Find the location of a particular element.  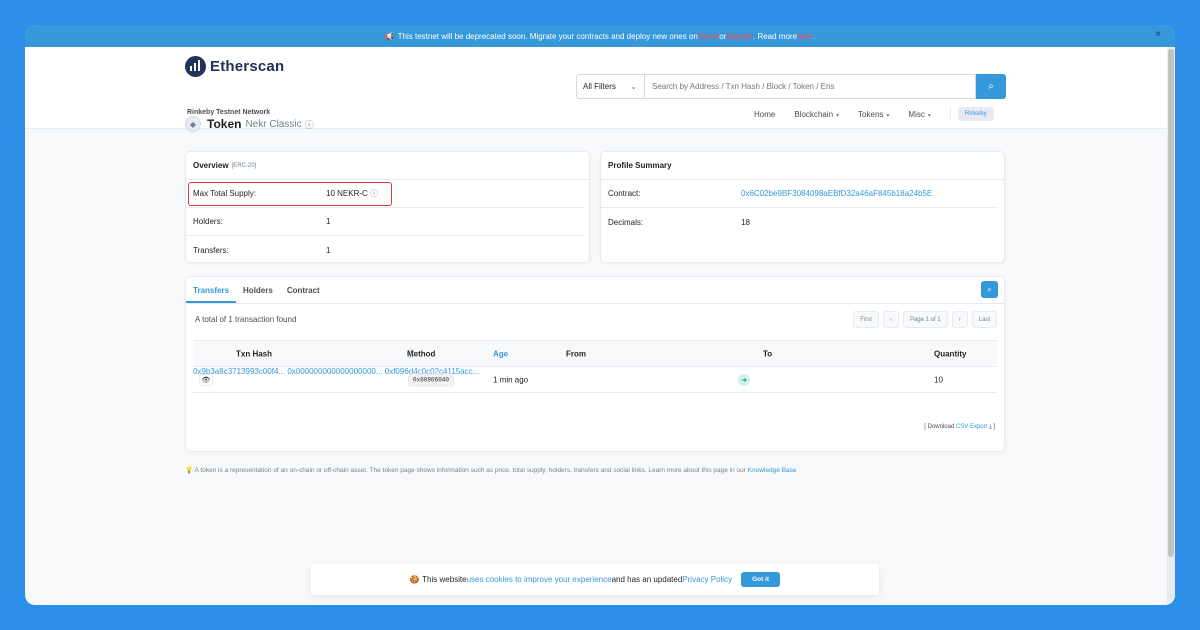

search-bar: All Filters ⌄ ⌕ is located at coordinates (791, 86).